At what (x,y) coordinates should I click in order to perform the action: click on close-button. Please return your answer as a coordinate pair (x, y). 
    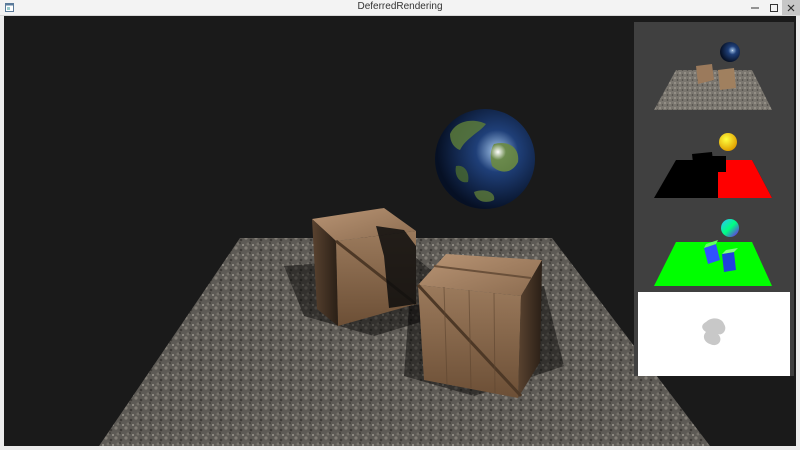
    Looking at the image, I should click on (791, 7).